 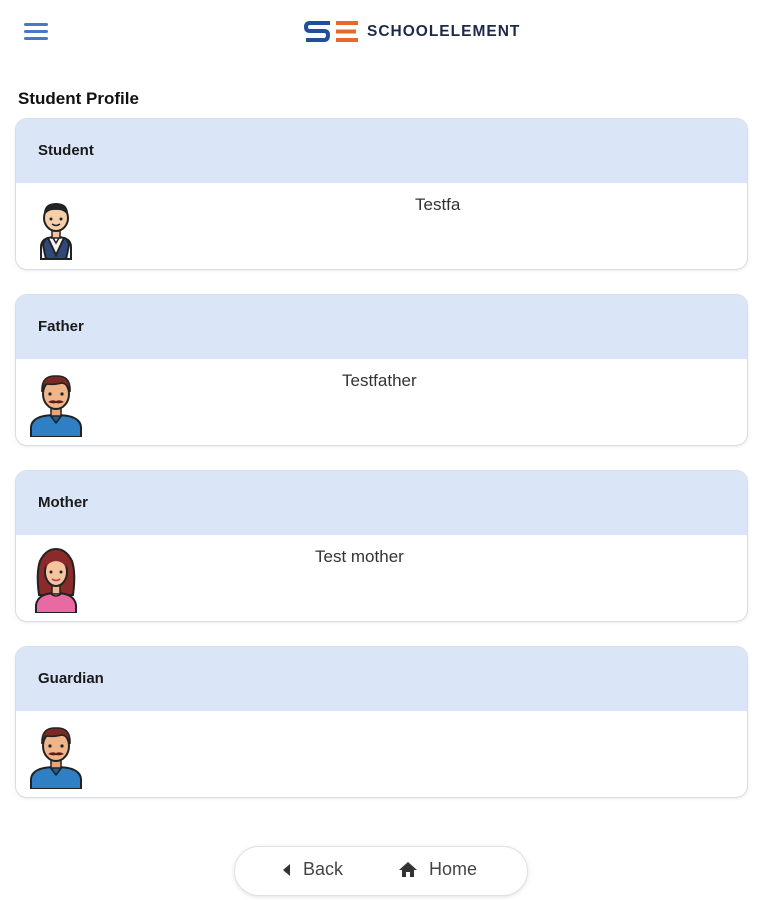 I want to click on guardian-avatar-icon, so click(x=56, y=758).